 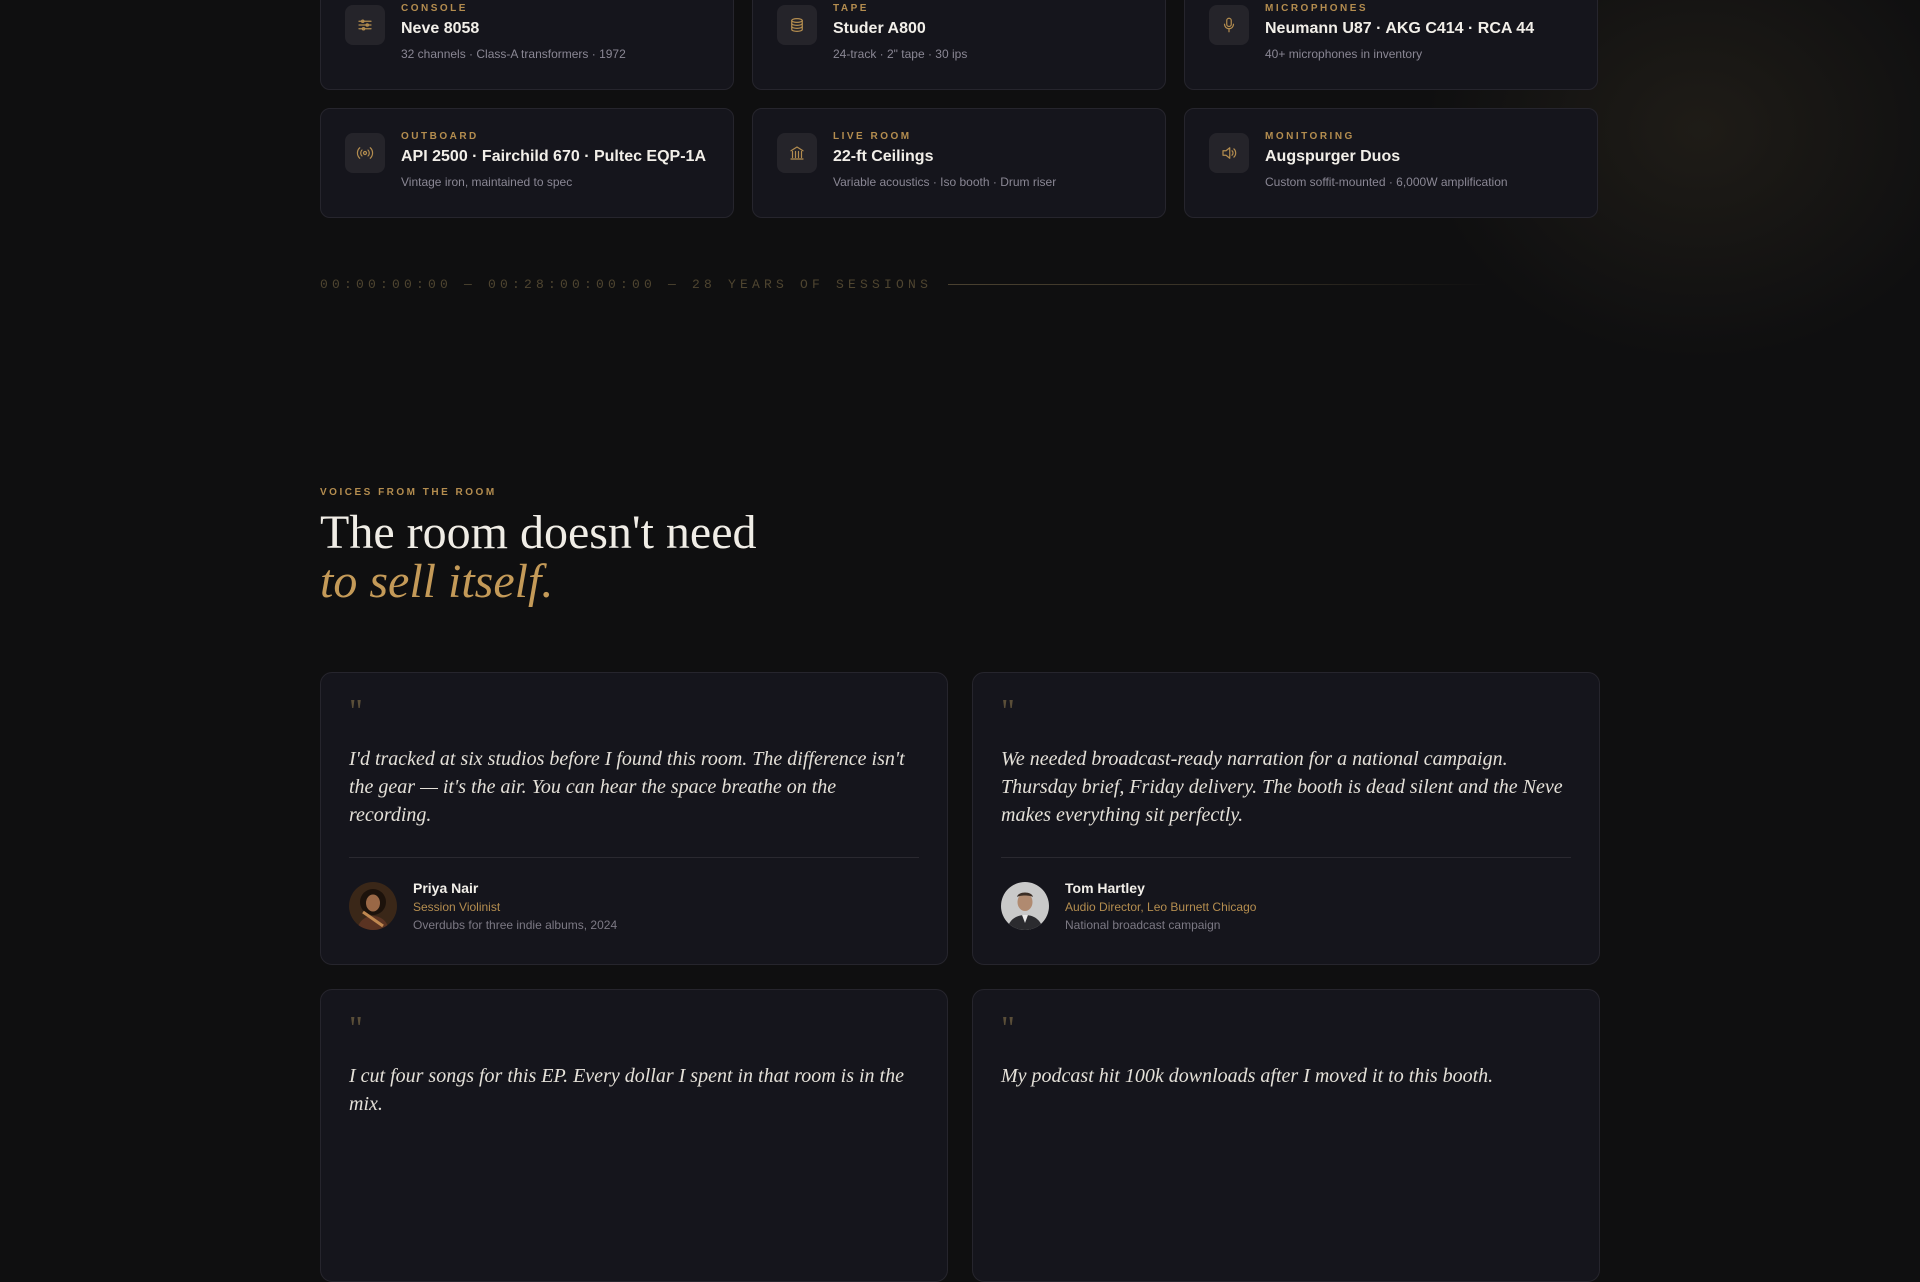 What do you see at coordinates (1344, 54) in the screenshot?
I see `spec-description: 40+ microphones in inventory` at bounding box center [1344, 54].